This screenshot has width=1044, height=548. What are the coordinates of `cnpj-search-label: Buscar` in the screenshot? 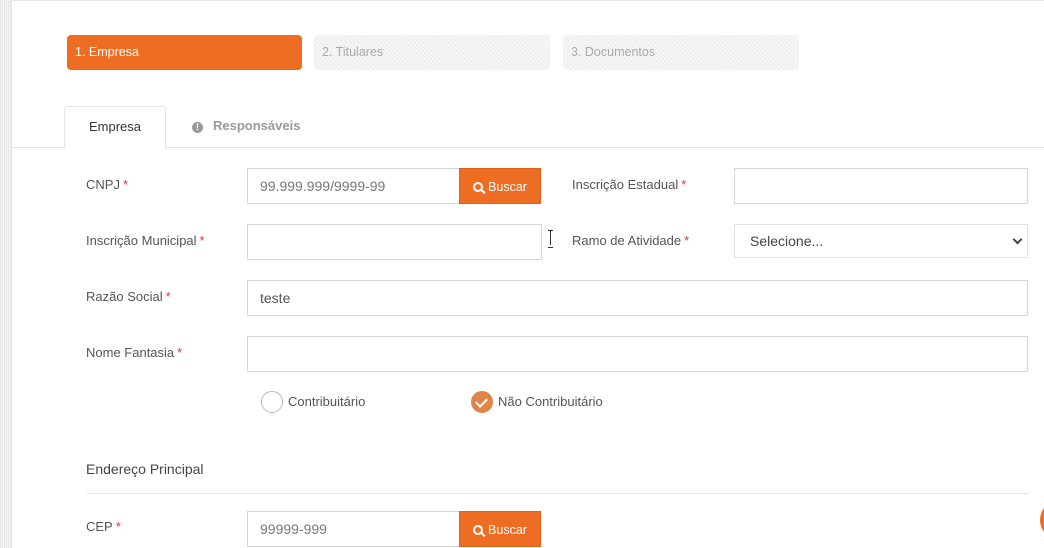 It's located at (507, 187).